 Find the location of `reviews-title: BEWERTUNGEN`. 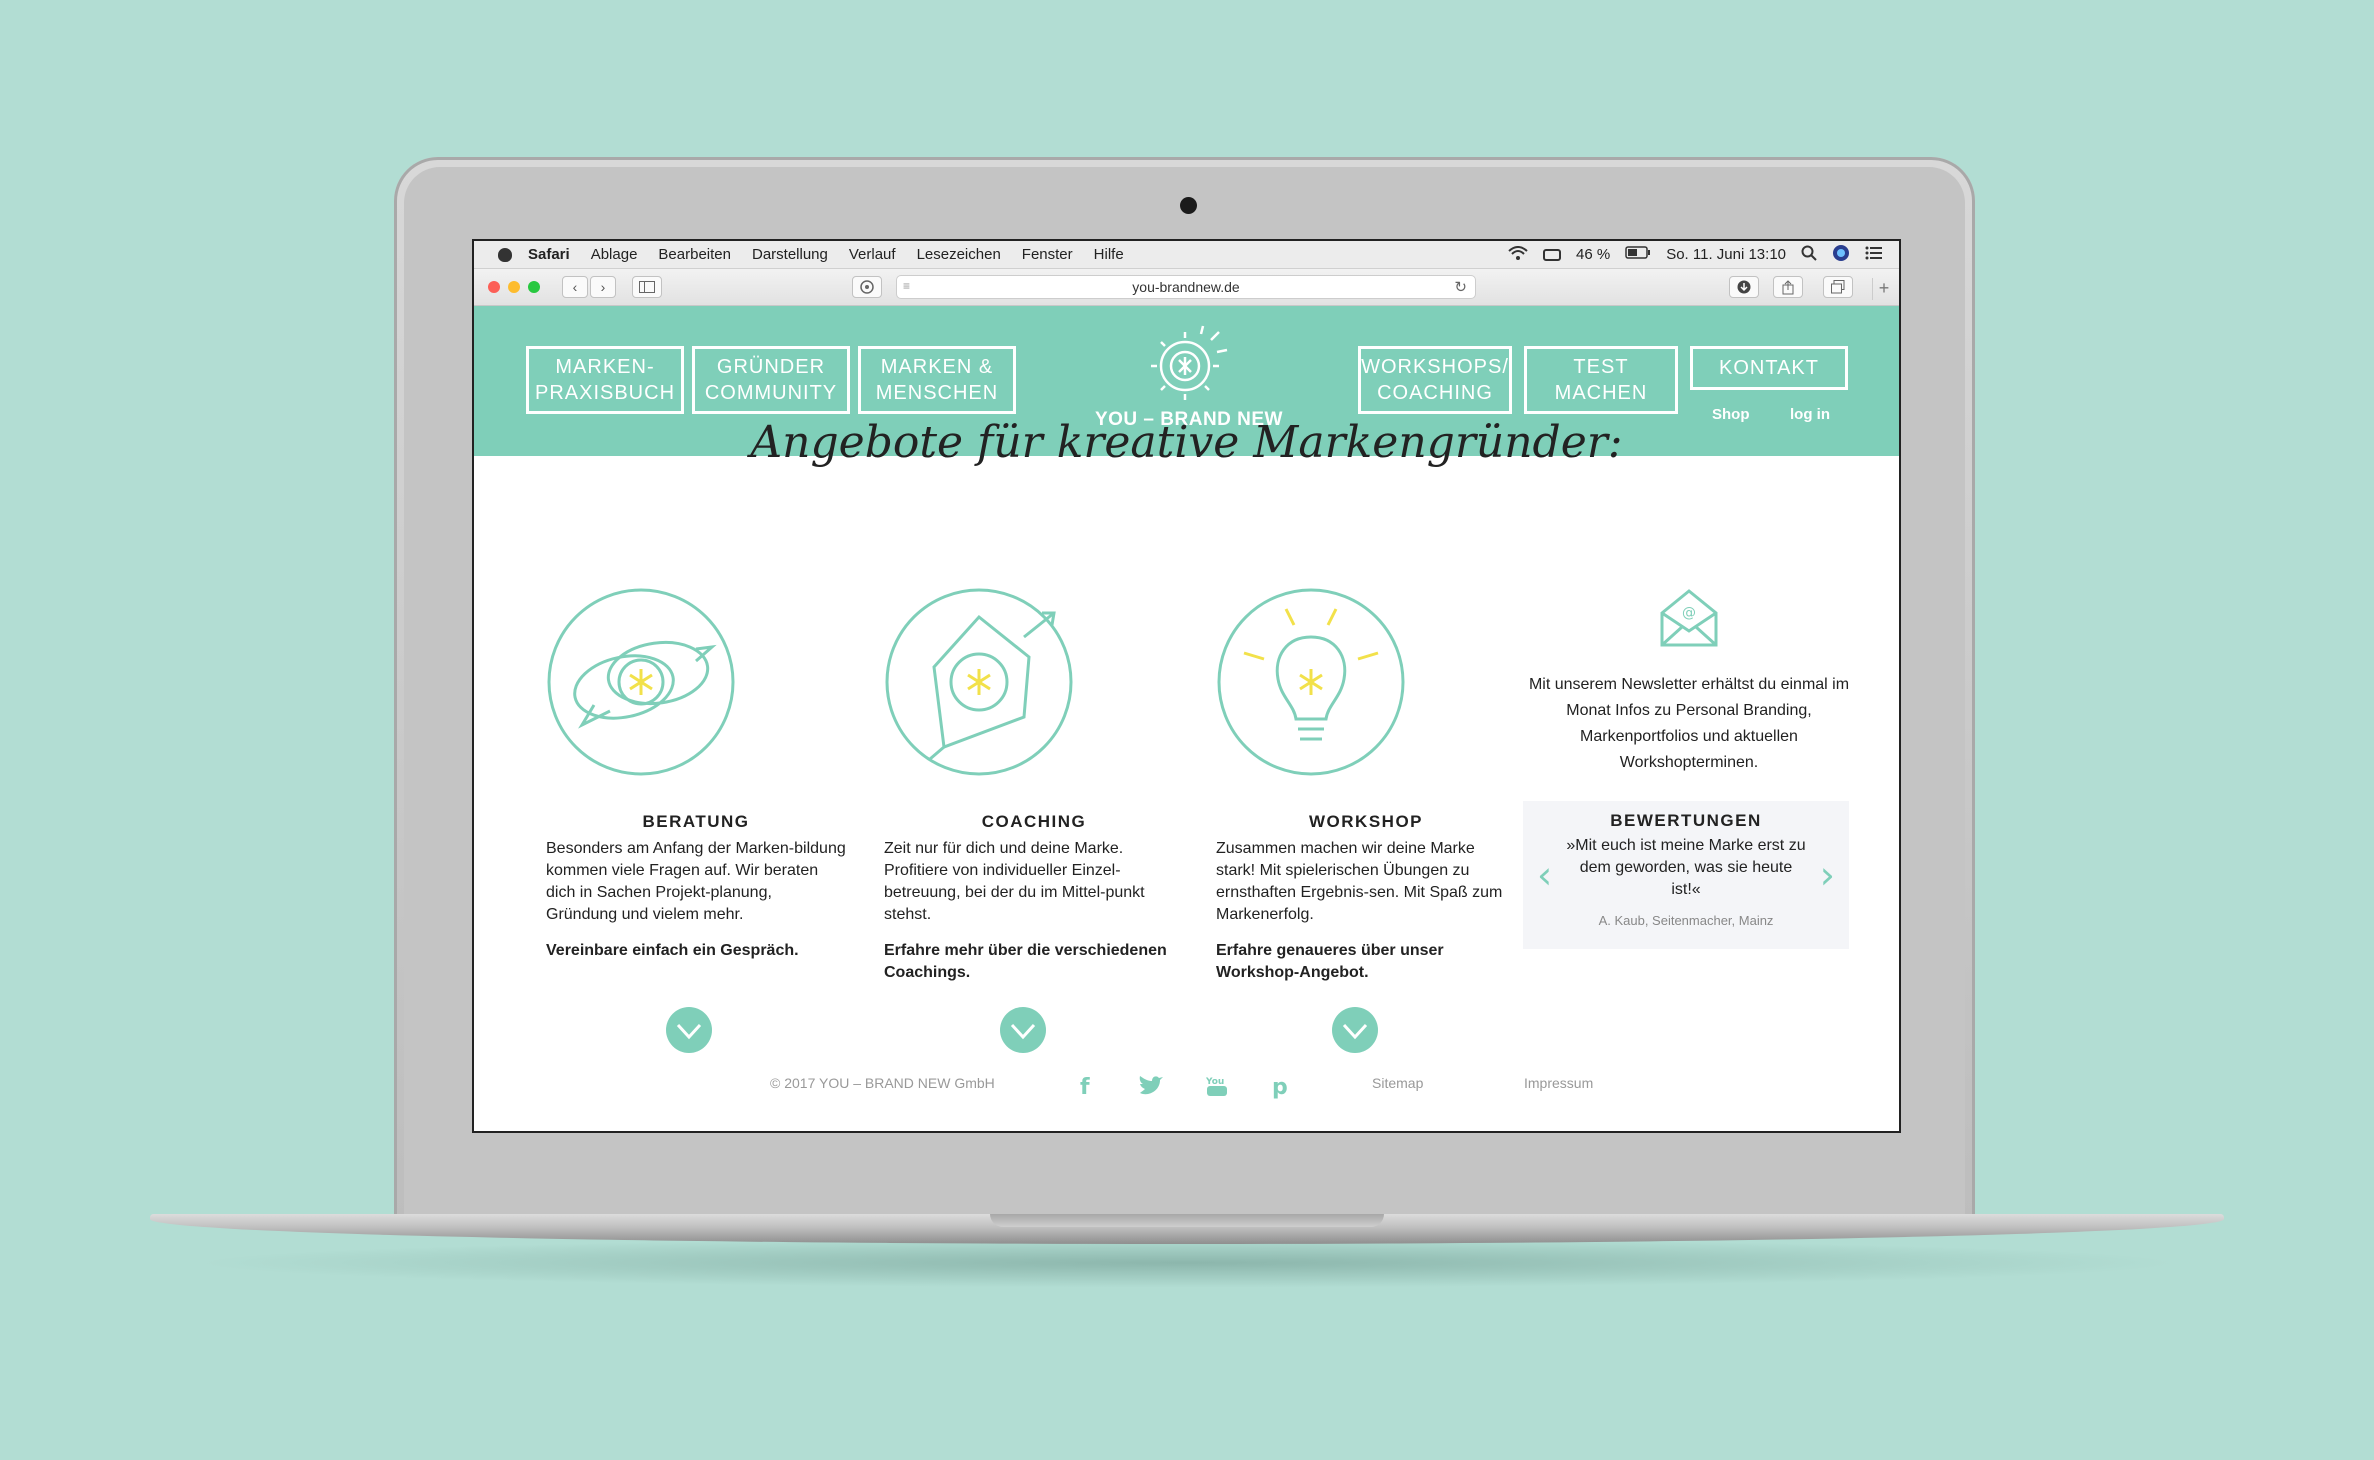

reviews-title: BEWERTUNGEN is located at coordinates (1686, 820).